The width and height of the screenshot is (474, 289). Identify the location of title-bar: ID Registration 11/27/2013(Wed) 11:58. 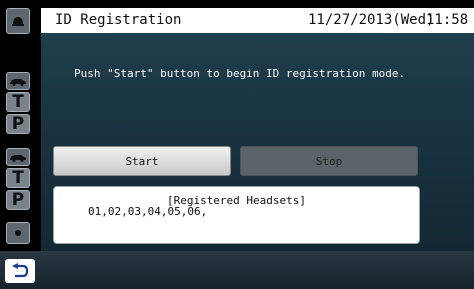
(257, 20).